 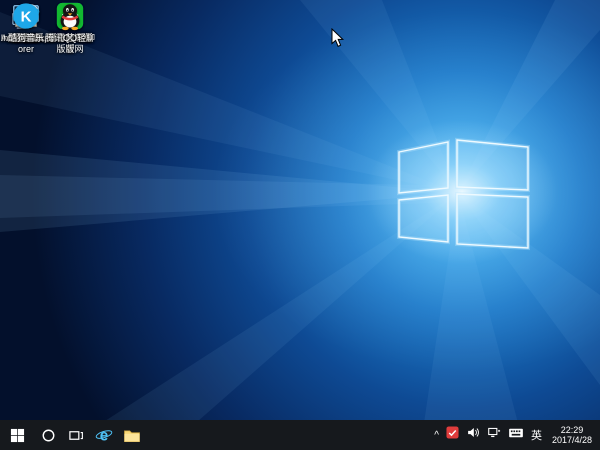 I want to click on system-tray: ^ 英 22:29 2017/4/28, so click(x=517, y=435).